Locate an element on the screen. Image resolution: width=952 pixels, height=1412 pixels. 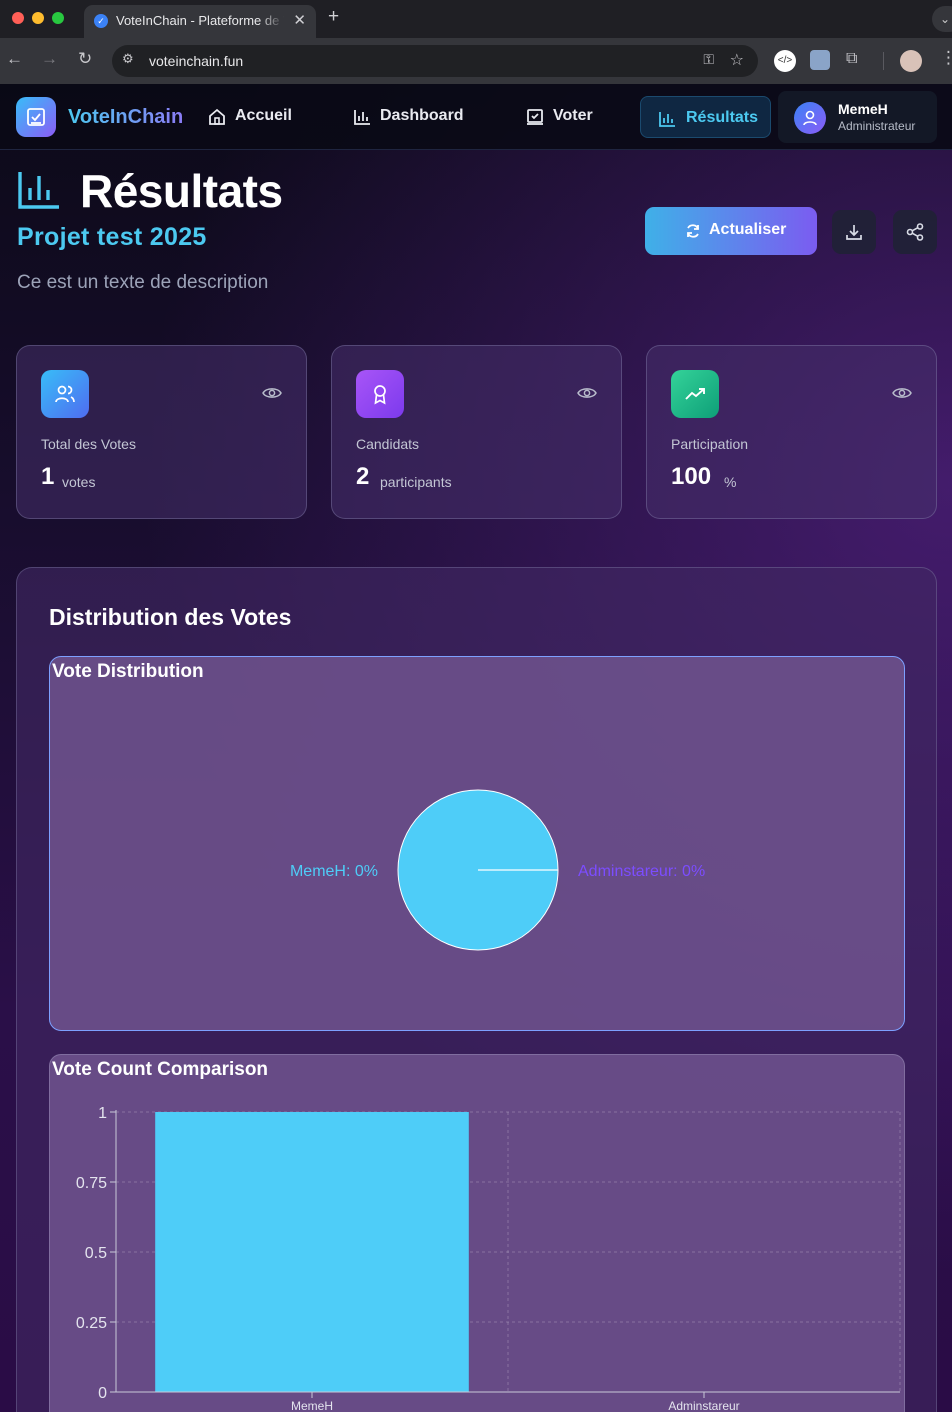
stat-label: Candidats is located at coordinates (388, 444).